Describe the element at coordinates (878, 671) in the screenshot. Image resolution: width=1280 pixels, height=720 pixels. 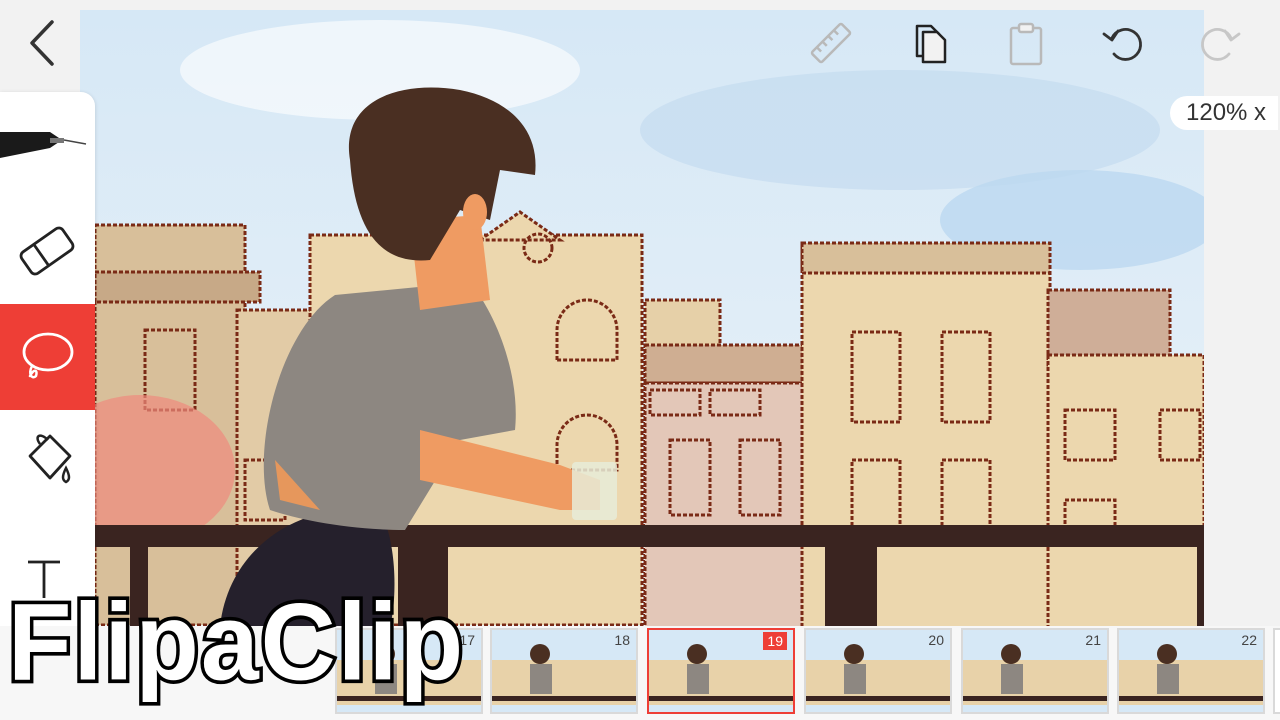
I see `frame-thumbnail: 20` at that location.